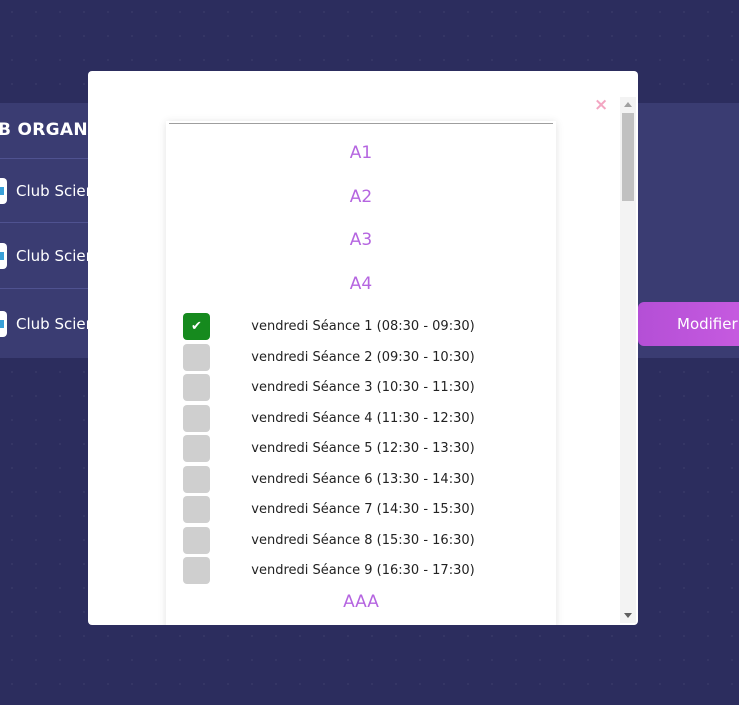 The image size is (739, 705). I want to click on group-label-a1: A1, so click(361, 153).